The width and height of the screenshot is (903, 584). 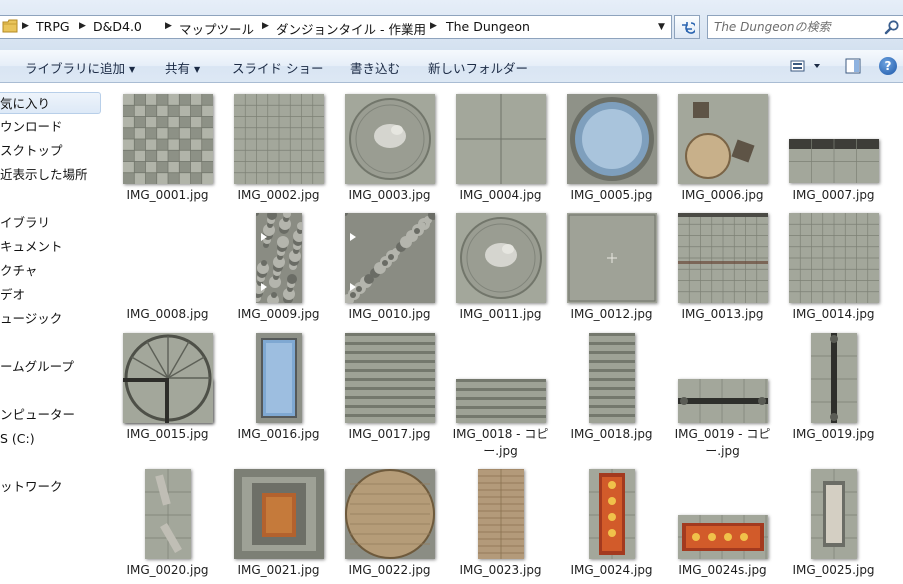 I want to click on nav-item-videos: デオ, so click(x=12, y=295).